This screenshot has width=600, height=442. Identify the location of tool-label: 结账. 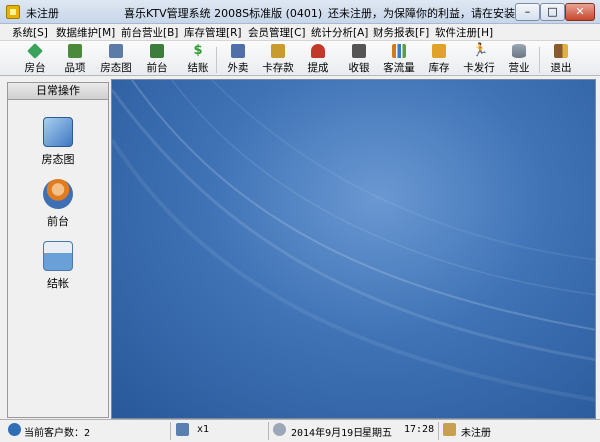
(198, 68).